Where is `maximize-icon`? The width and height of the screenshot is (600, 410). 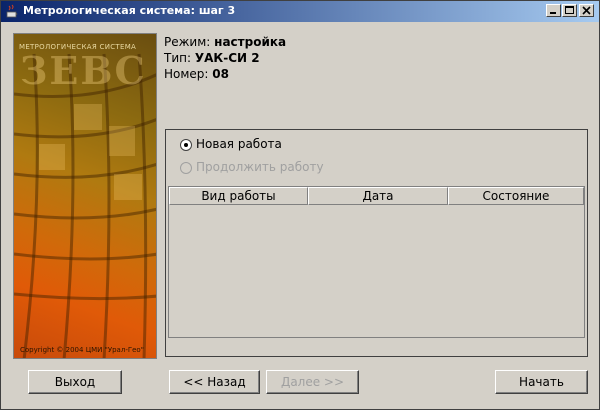 maximize-icon is located at coordinates (569, 10).